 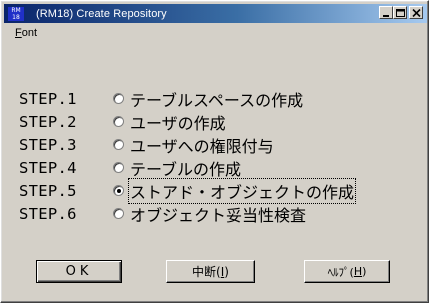 I want to click on abort-button: 中断(I), so click(x=210, y=271).